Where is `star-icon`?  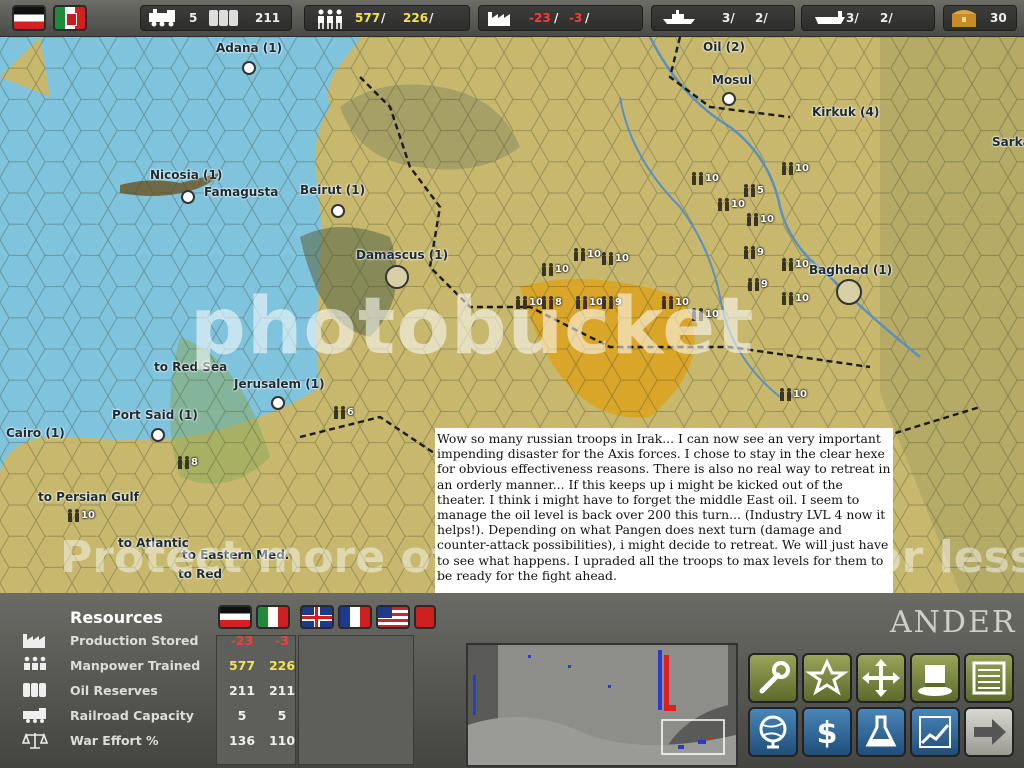
star-icon is located at coordinates (827, 677).